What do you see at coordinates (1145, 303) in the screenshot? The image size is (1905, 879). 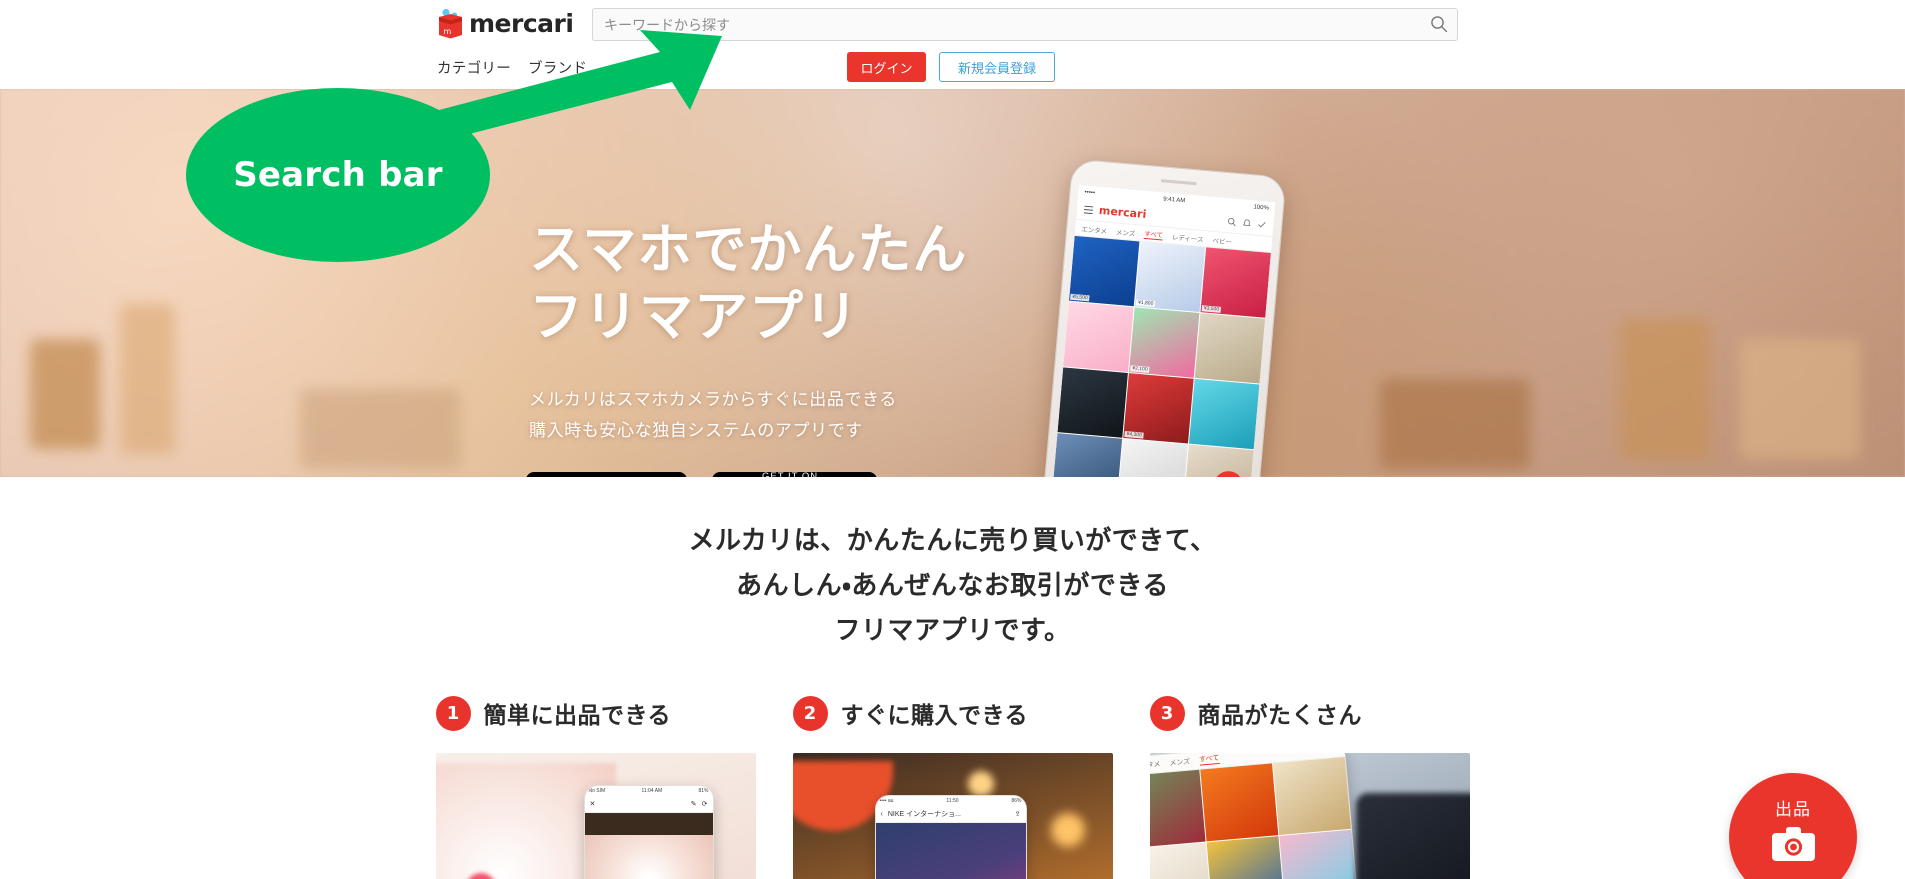 I see `phone-product-price: ¥1,800` at bounding box center [1145, 303].